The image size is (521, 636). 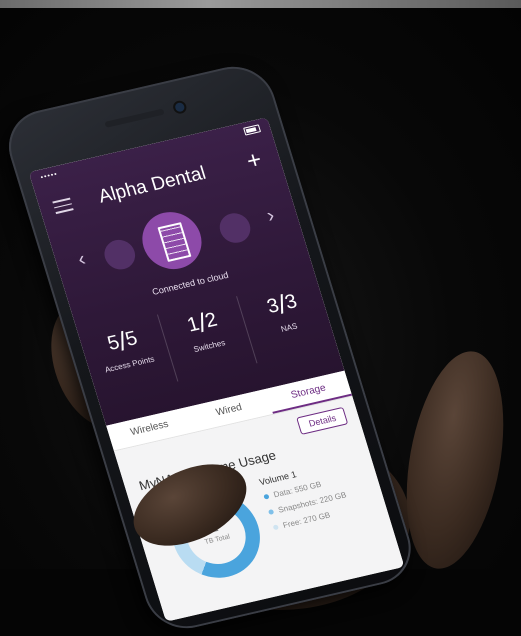 What do you see at coordinates (235, 228) in the screenshot?
I see `next-device-icon` at bounding box center [235, 228].